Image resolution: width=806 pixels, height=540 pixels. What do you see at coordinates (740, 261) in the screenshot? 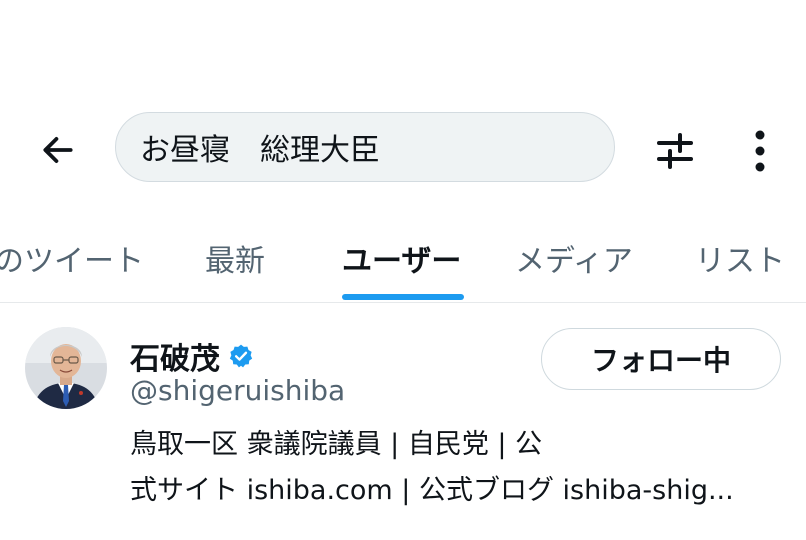
I see `tab-label: リスト` at bounding box center [740, 261].